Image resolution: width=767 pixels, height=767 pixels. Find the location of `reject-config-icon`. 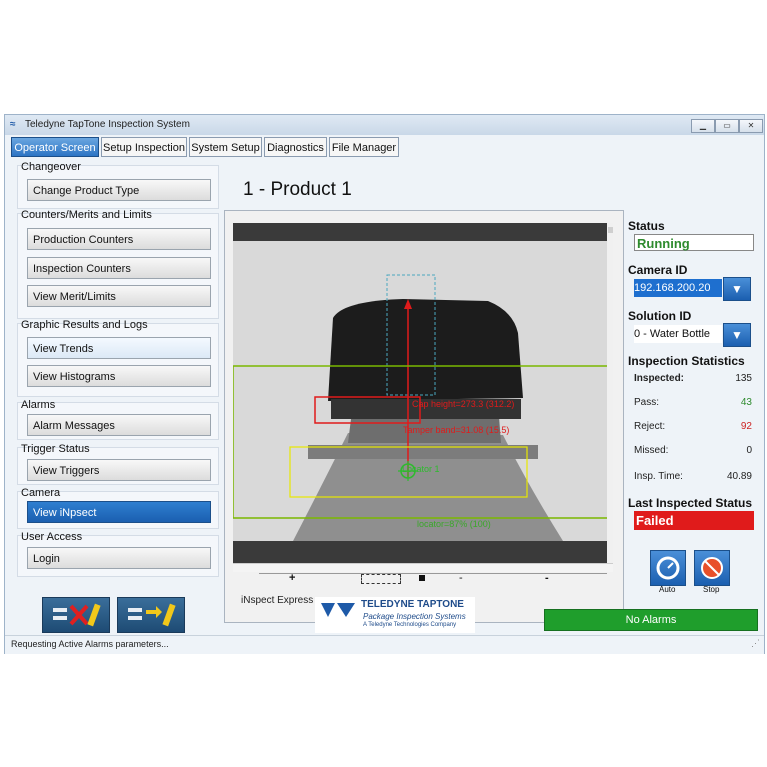

reject-config-icon is located at coordinates (77, 615).